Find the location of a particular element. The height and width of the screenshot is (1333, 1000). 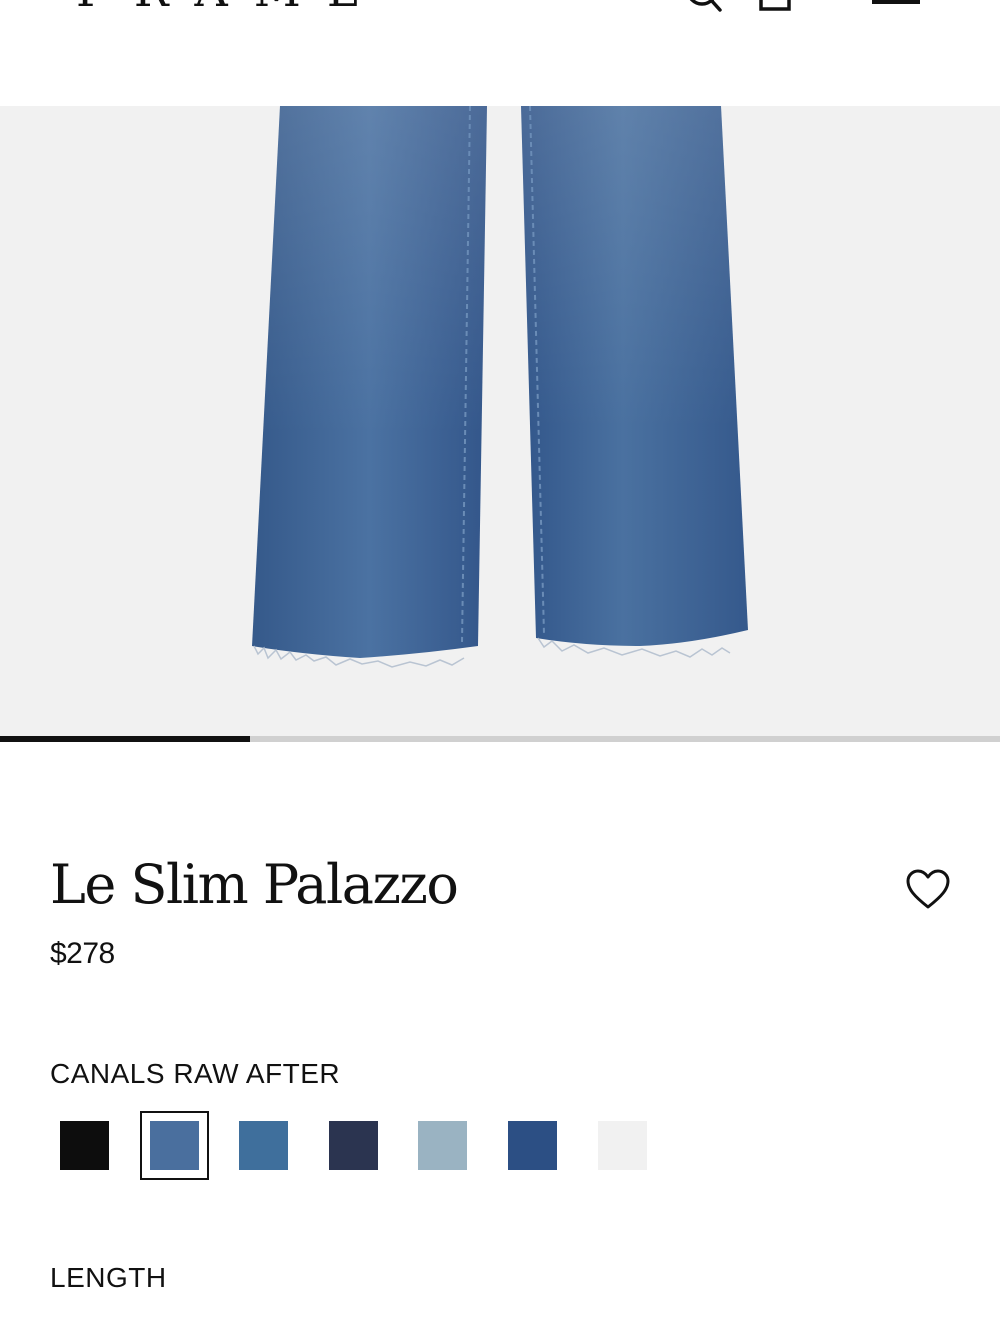

length-label: LENGTH is located at coordinates (108, 1277).